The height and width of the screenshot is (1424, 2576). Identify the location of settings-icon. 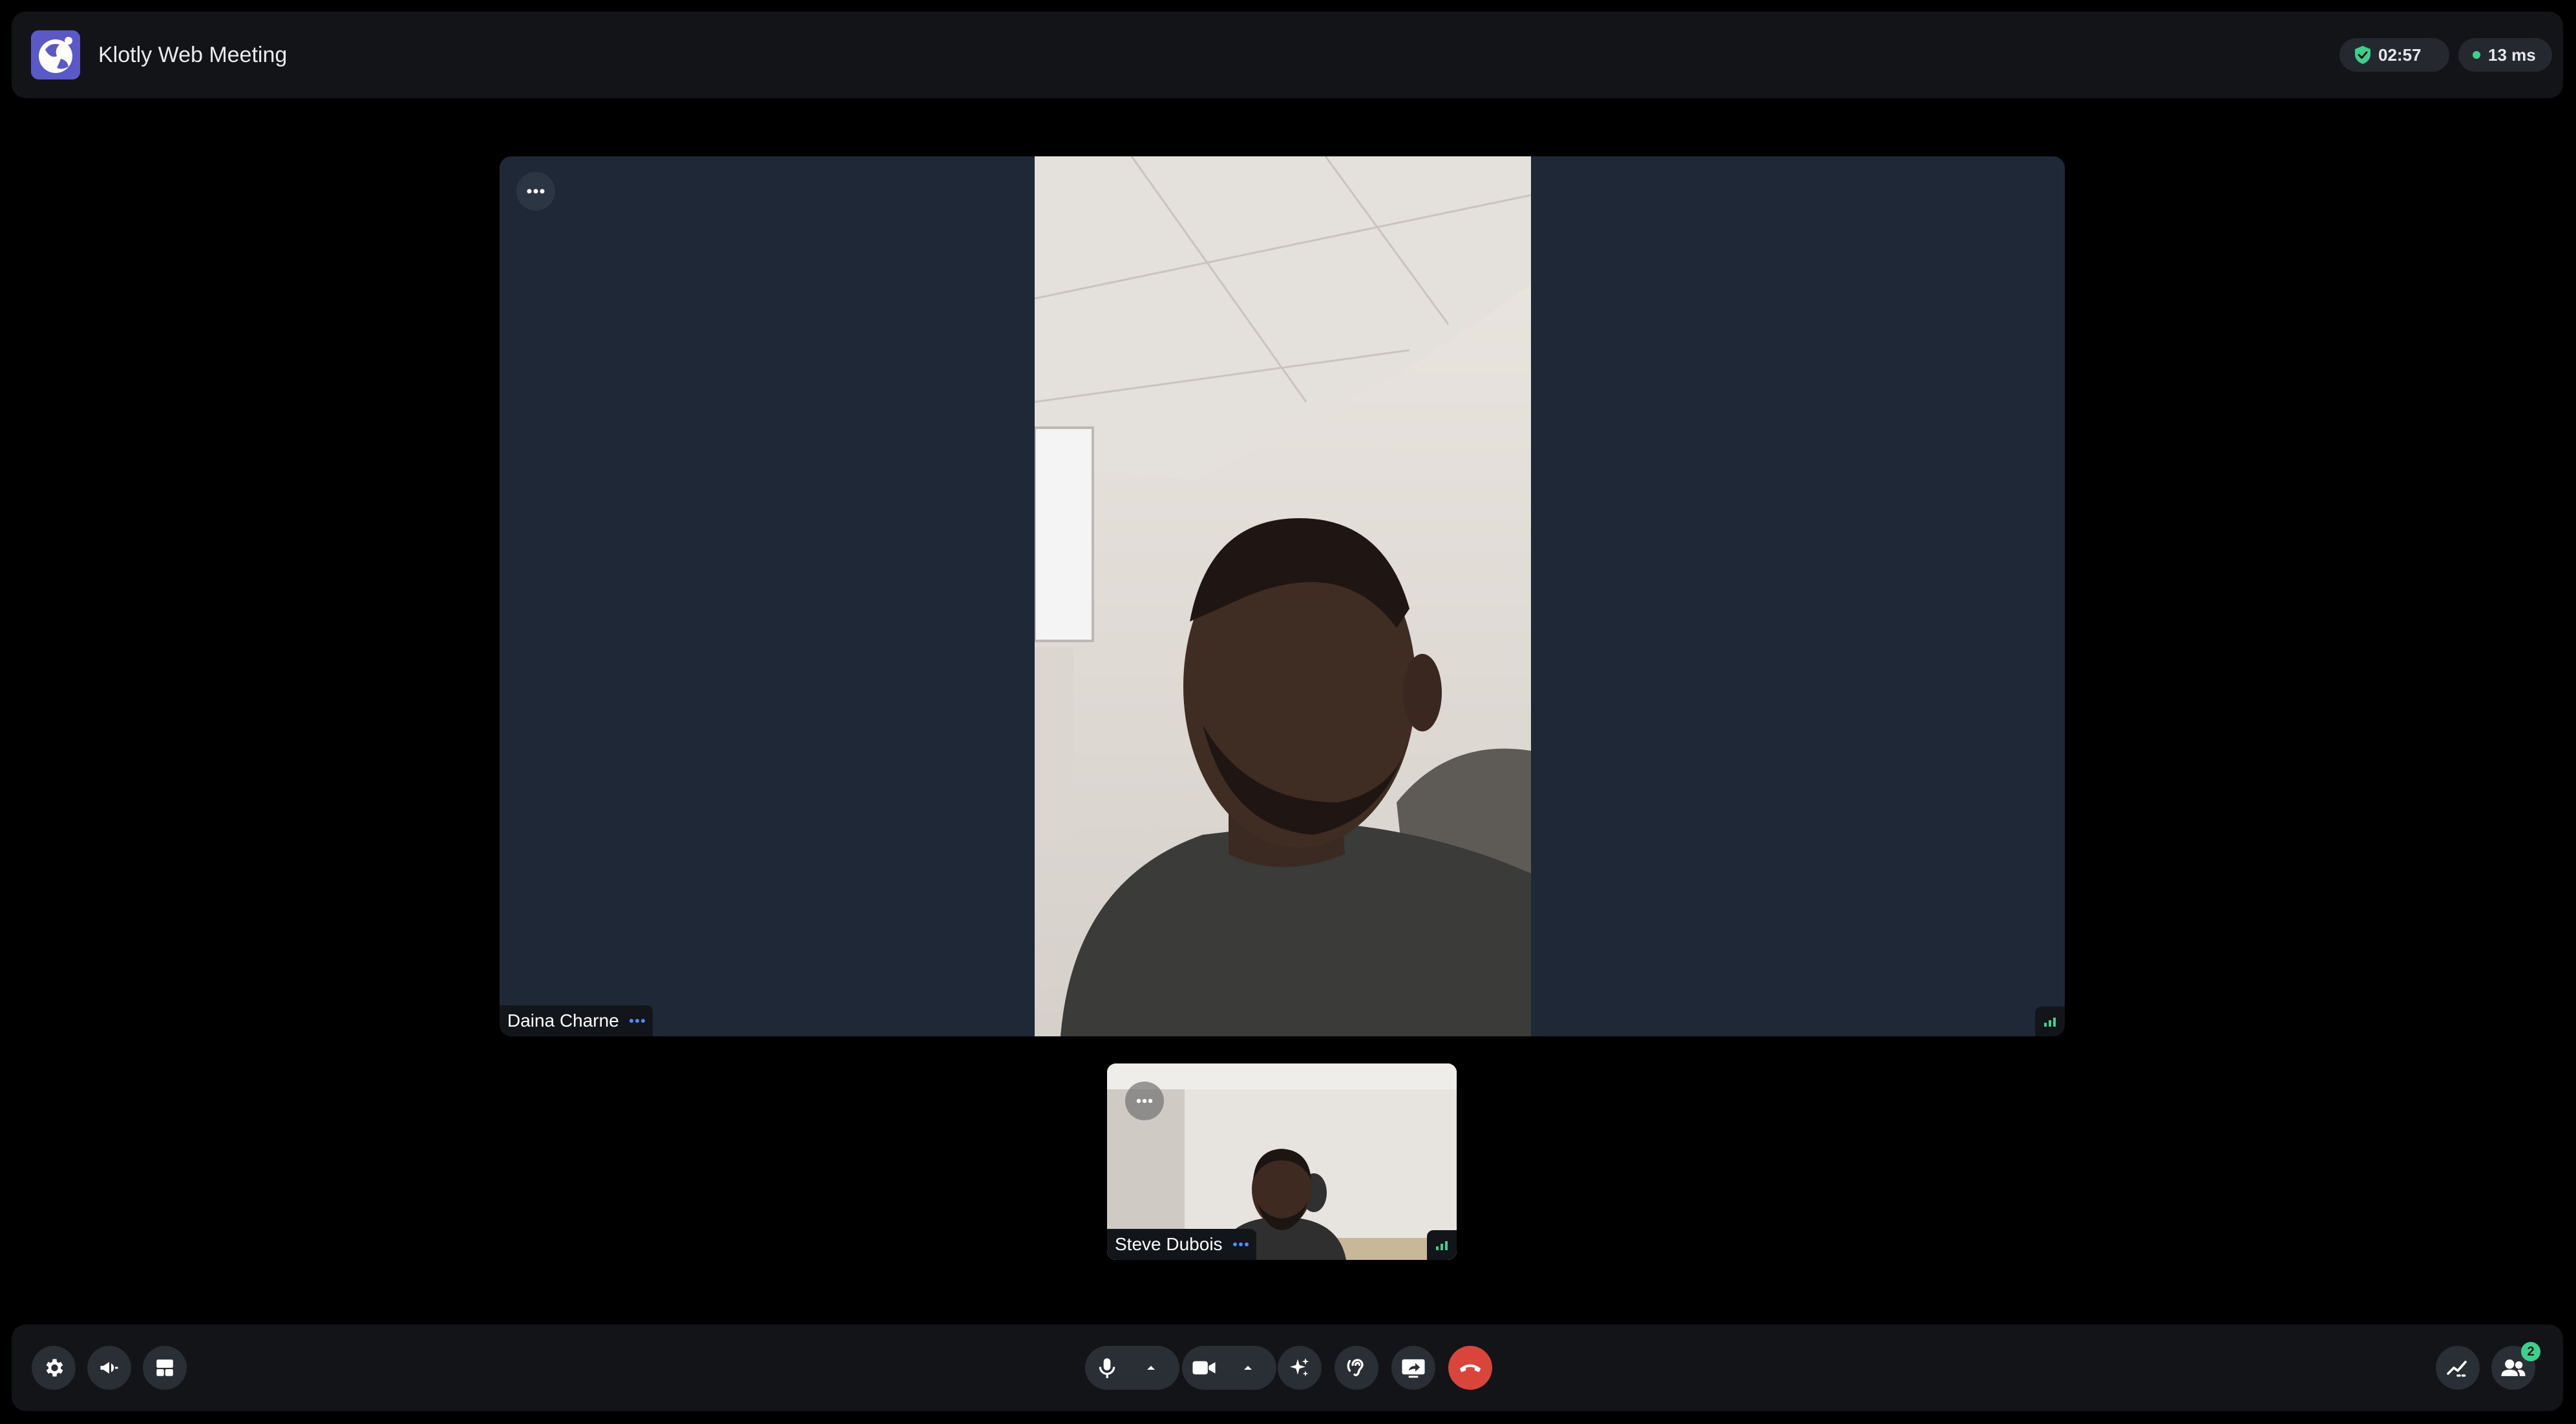
(54, 1368).